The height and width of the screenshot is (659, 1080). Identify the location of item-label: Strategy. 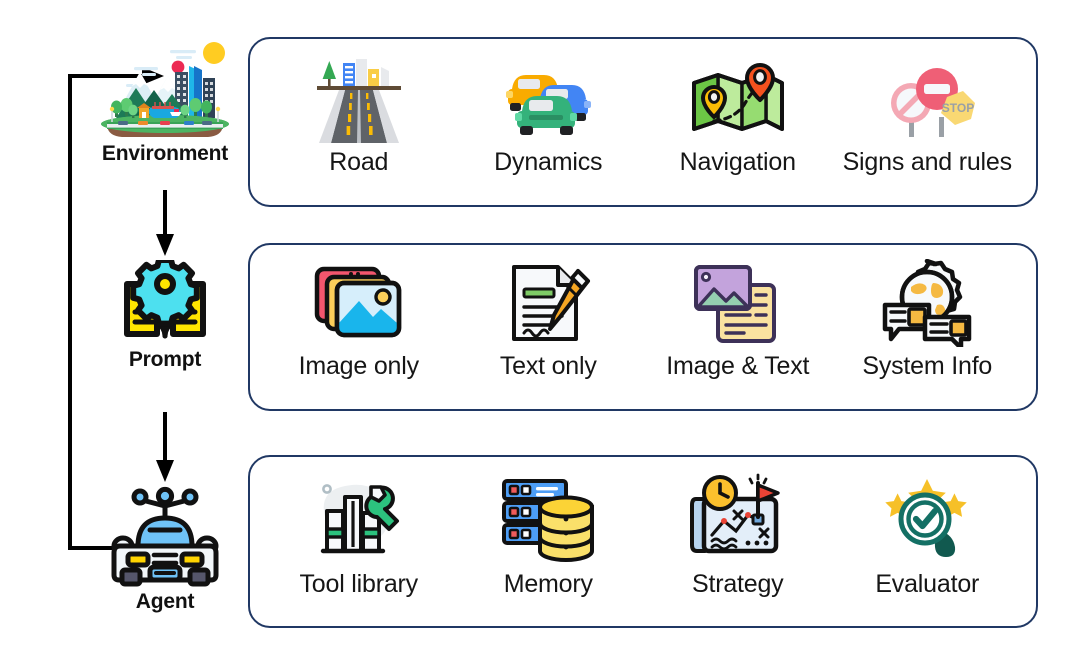
(737, 584).